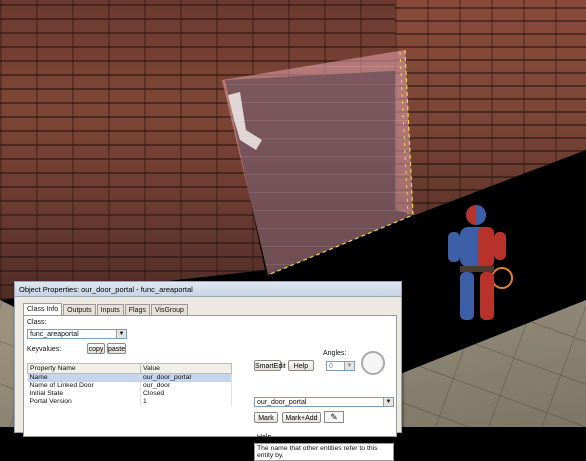  I want to click on table-row: Name our_door_portal, so click(129, 377).